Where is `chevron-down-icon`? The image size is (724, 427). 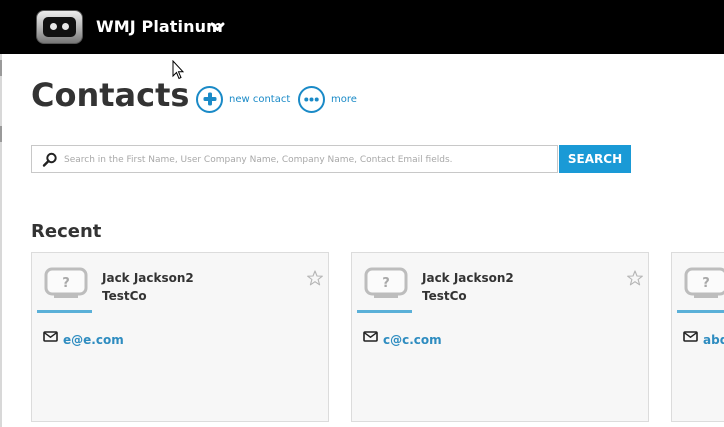 chevron-down-icon is located at coordinates (217, 27).